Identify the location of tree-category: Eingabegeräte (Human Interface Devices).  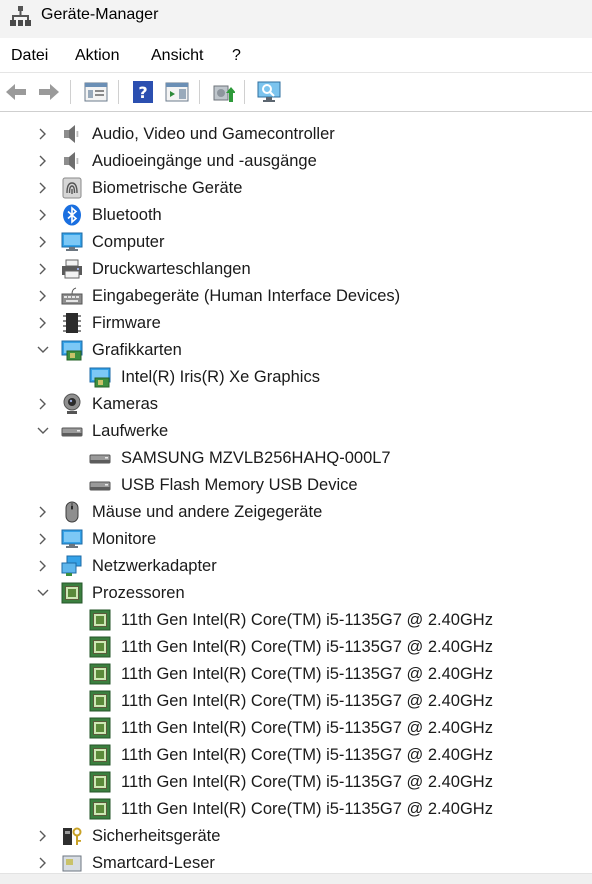
(296, 296).